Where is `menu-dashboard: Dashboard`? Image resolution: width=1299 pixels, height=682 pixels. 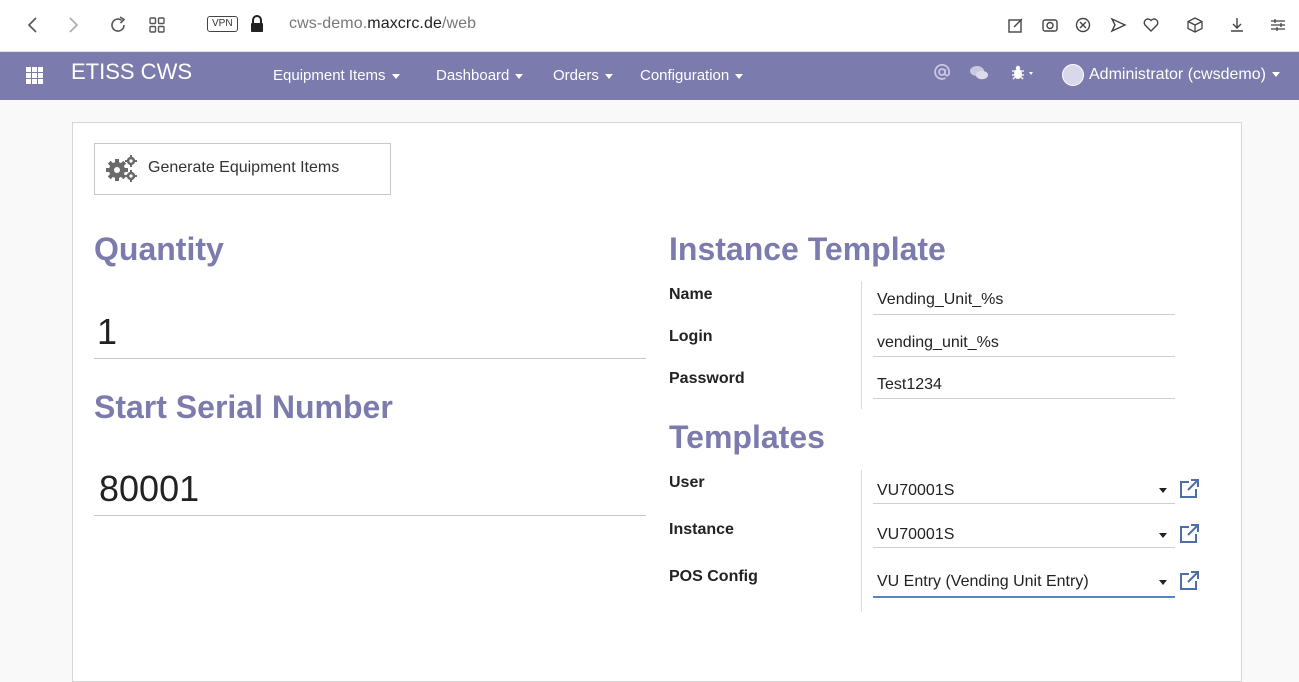
menu-dashboard: Dashboard is located at coordinates (480, 75).